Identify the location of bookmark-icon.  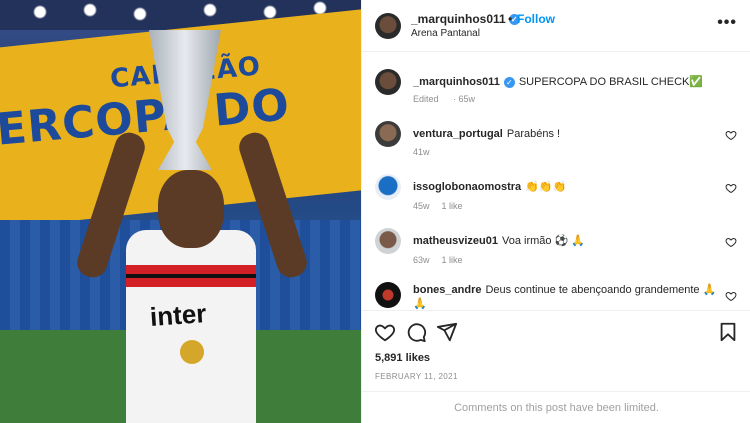
(728, 332).